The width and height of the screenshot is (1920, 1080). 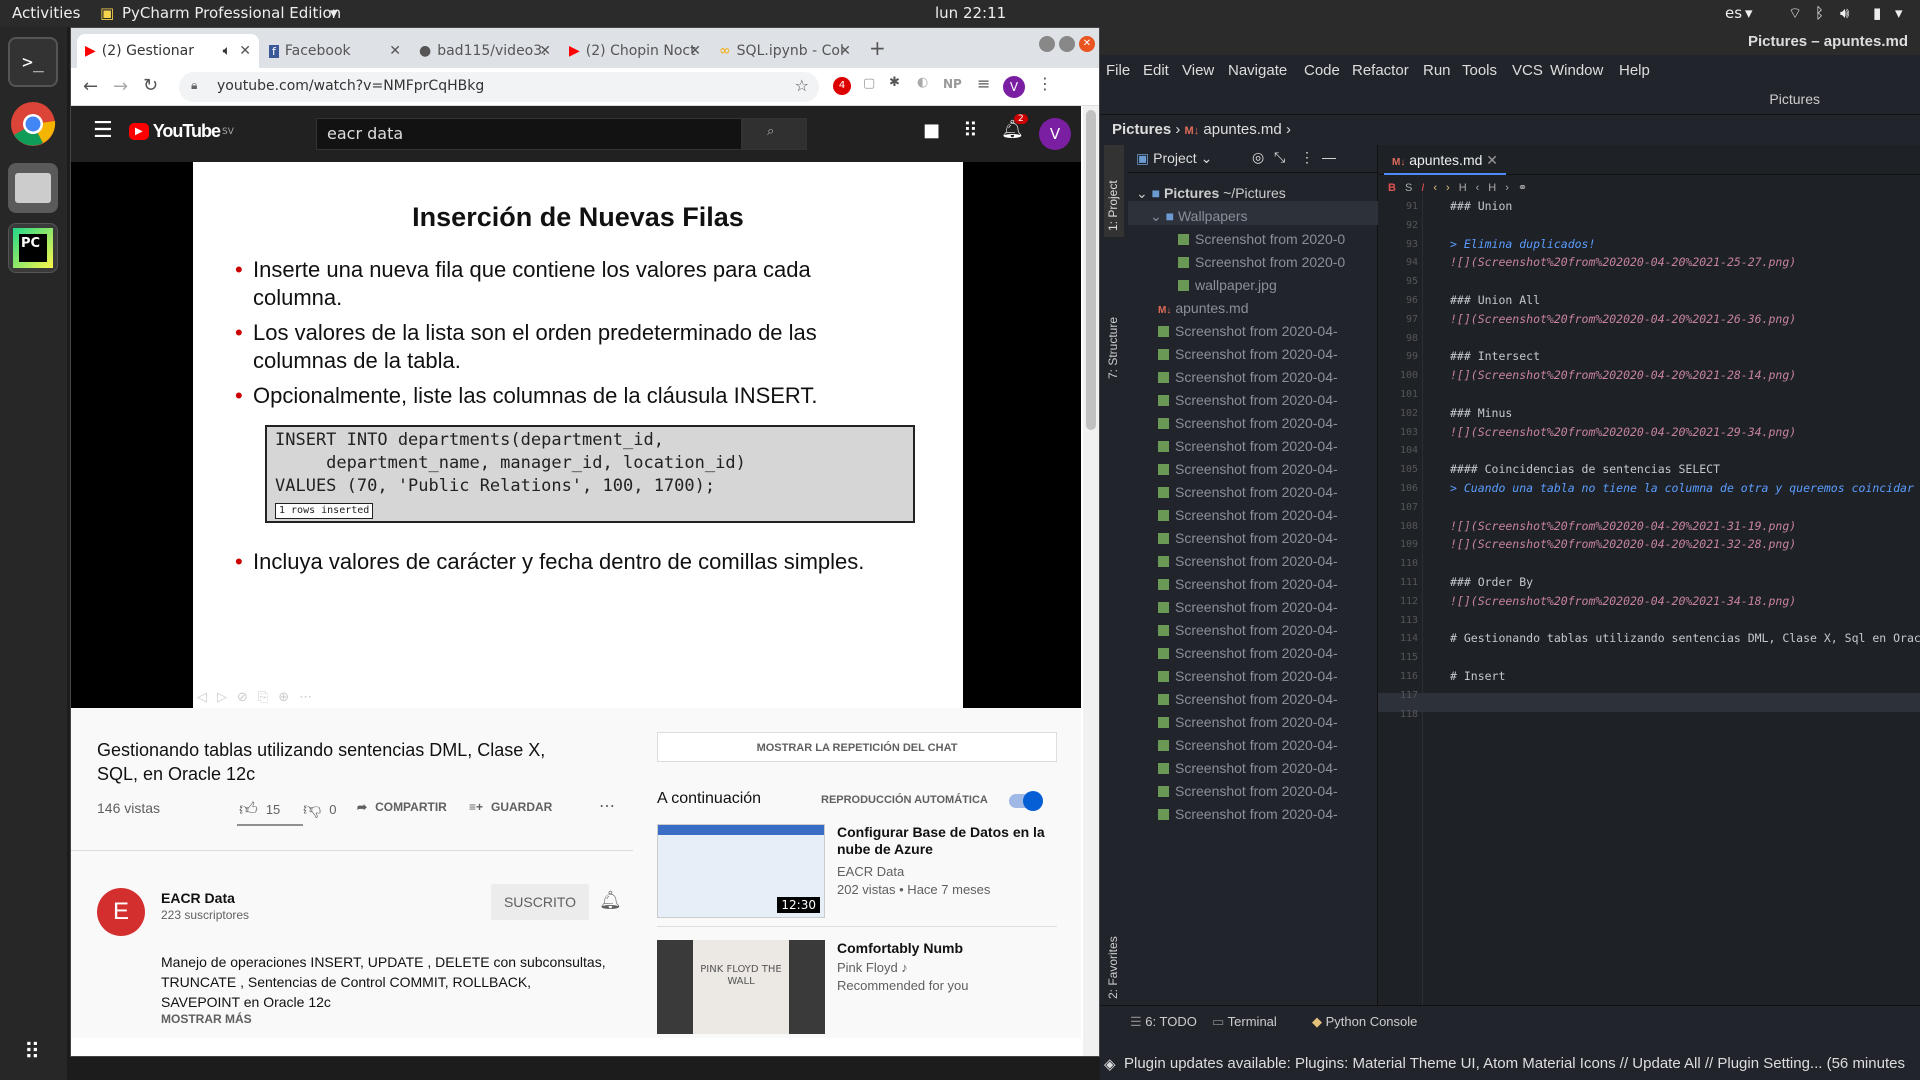 I want to click on rec-title: Comfortably Numb, so click(x=900, y=948).